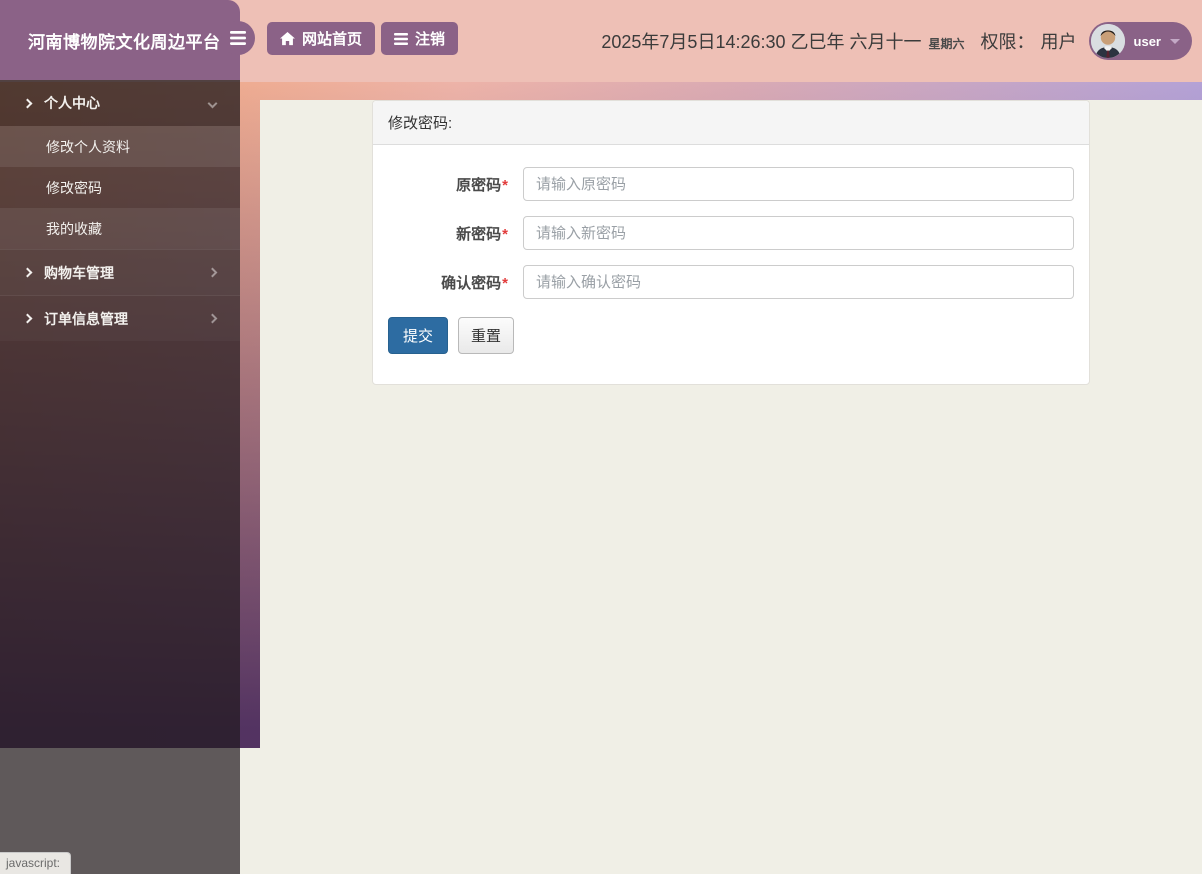 This screenshot has height=874, width=1202. Describe the element at coordinates (86, 318) in the screenshot. I see `sidebar-item-label: 订单信息管理` at that location.